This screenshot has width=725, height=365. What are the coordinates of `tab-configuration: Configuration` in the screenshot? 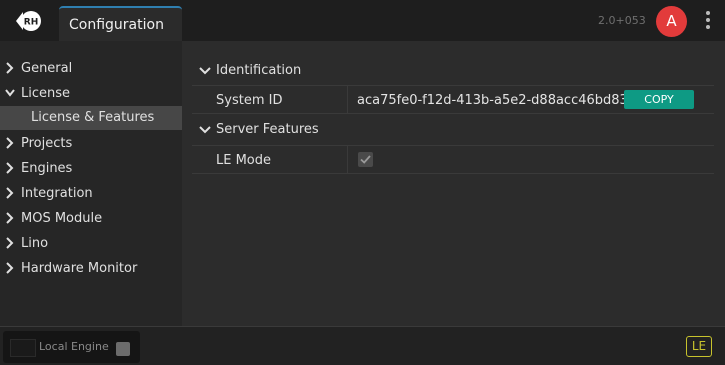 It's located at (120, 23).